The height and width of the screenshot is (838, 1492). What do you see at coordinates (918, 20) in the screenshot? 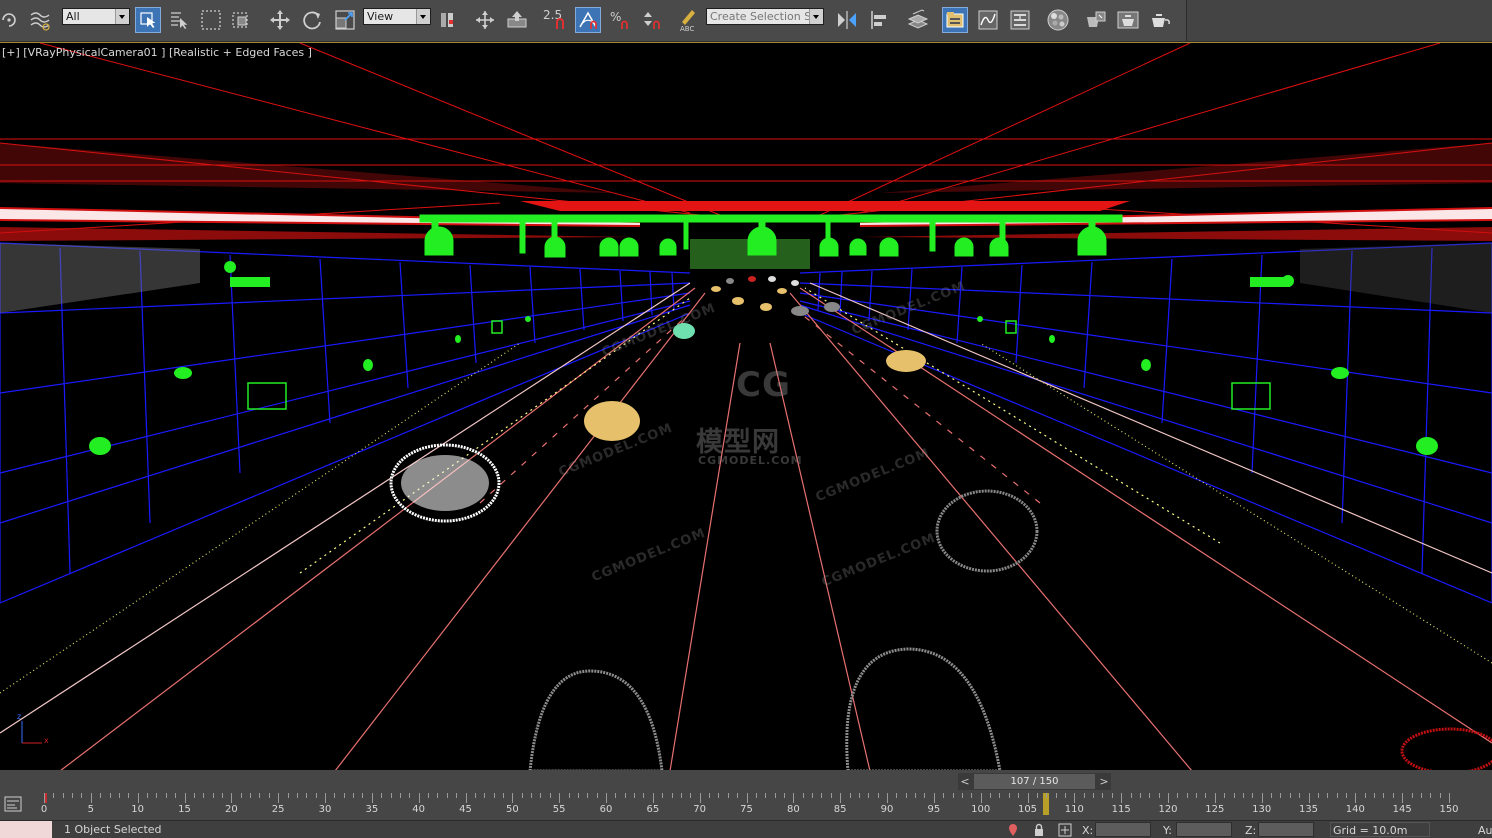
I see `layer-manager-icon` at bounding box center [918, 20].